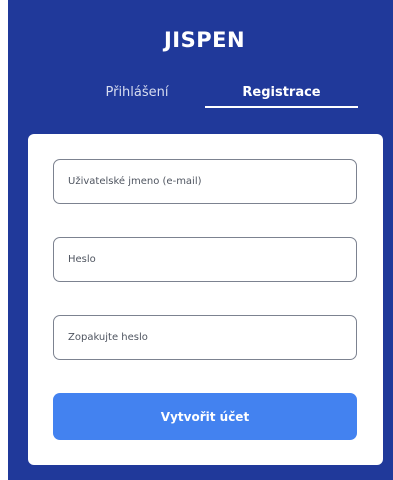 This screenshot has width=393, height=480. Describe the element at coordinates (204, 40) in the screenshot. I see `page-title: JISPEN` at that location.